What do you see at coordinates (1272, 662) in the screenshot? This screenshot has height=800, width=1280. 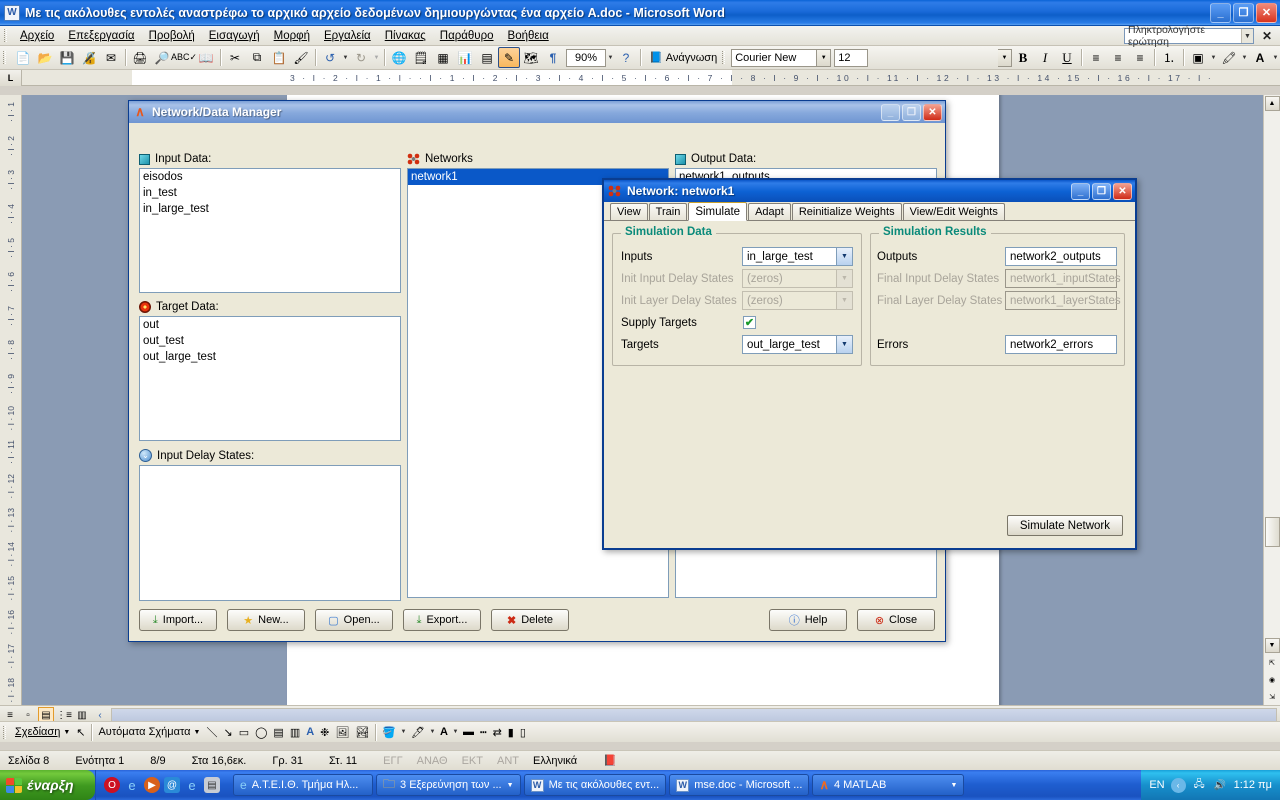 I see `previous-page-button: ⇱` at bounding box center [1272, 662].